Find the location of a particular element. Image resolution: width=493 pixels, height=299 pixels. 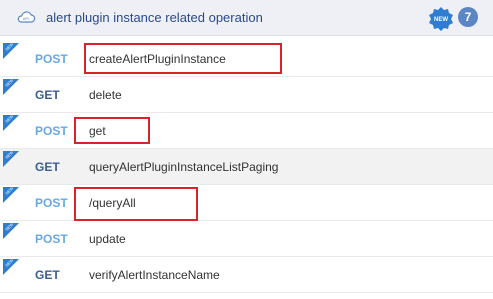

endpoint-path: delete is located at coordinates (105, 95).